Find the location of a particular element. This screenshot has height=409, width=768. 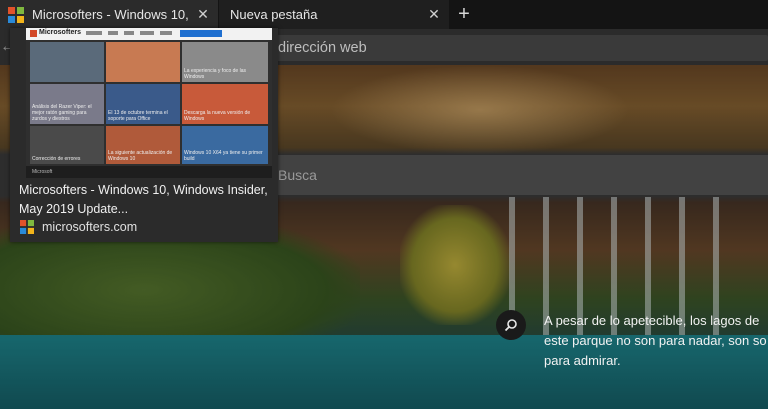

search-icon is located at coordinates (511, 325).